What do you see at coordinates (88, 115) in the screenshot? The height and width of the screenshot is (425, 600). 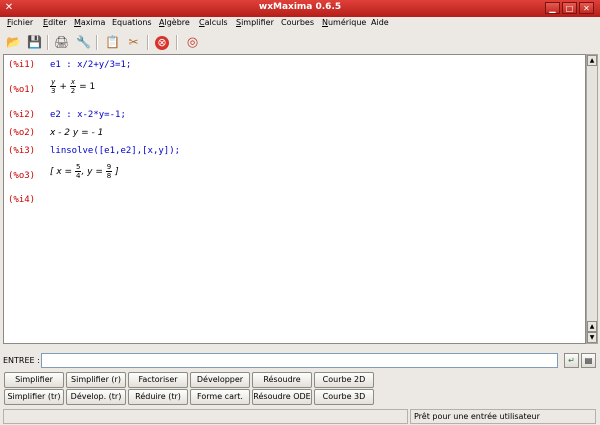 I see `input-cell-i2: e2 : x-2*y=-1;` at bounding box center [88, 115].